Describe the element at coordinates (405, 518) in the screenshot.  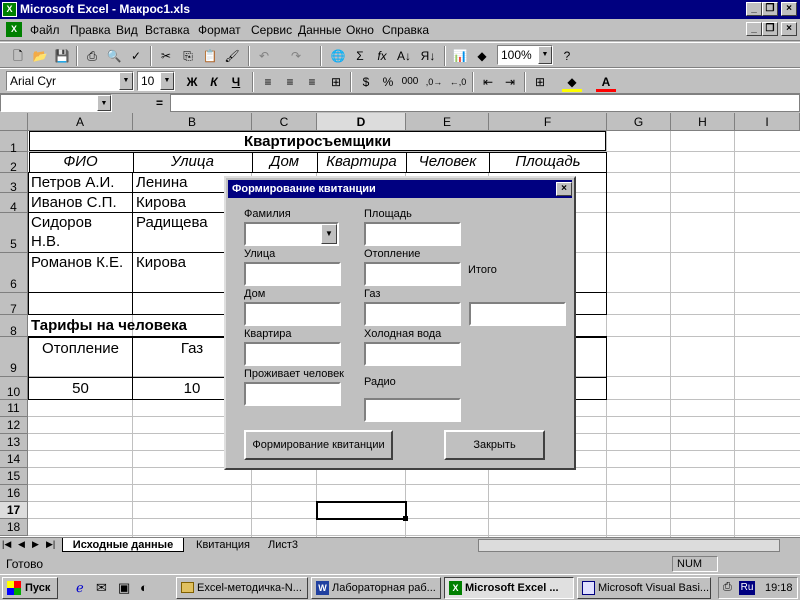
I see `fill-handle` at that location.